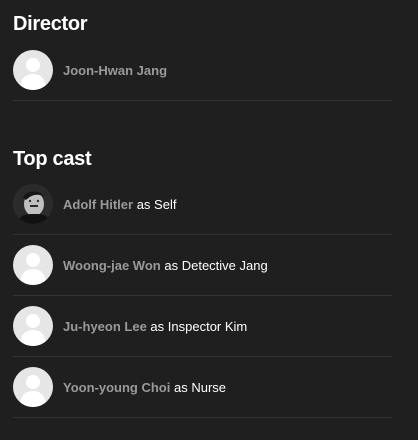 This screenshot has height=440, width=418. What do you see at coordinates (98, 204) in the screenshot?
I see `cast-name-link: Adolf Hitler` at bounding box center [98, 204].